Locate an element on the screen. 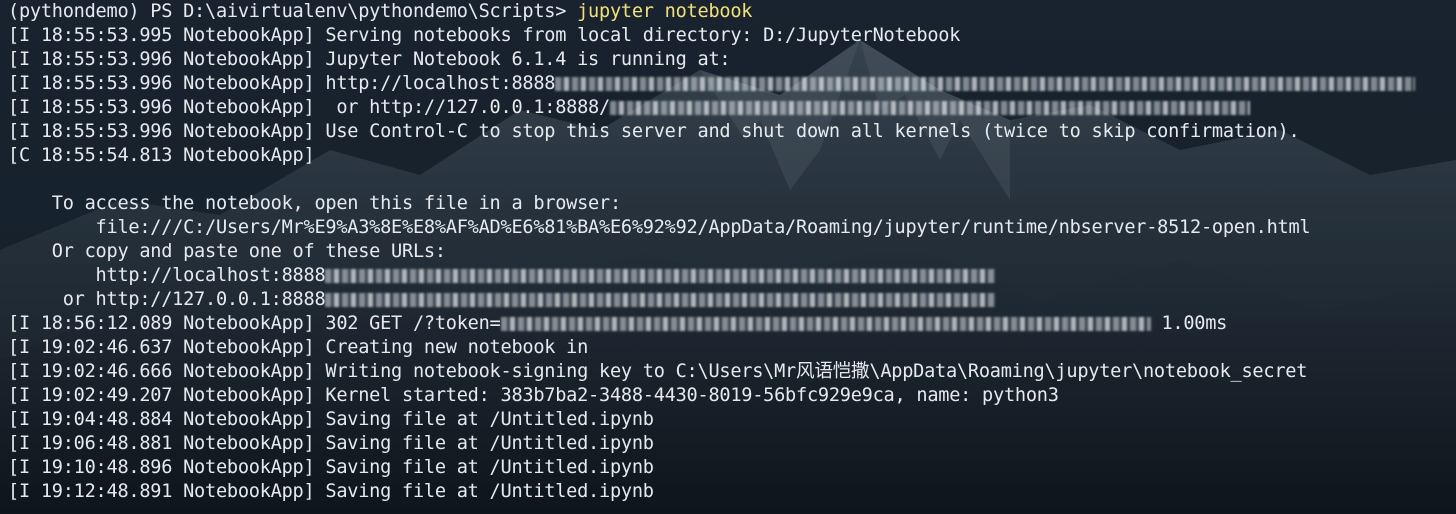 This screenshot has width=1456, height=514. log-line: http://localhost:8888 is located at coordinates (728, 276).